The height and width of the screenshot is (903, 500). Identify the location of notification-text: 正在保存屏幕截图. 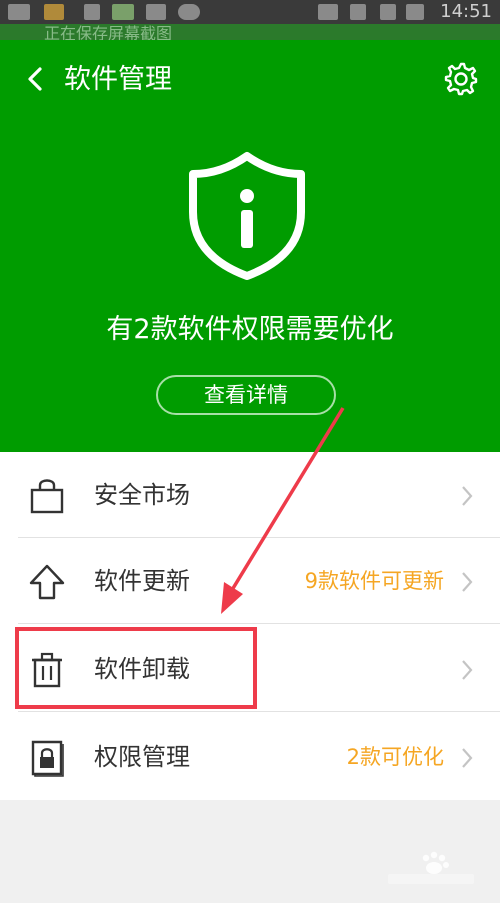
(108, 32).